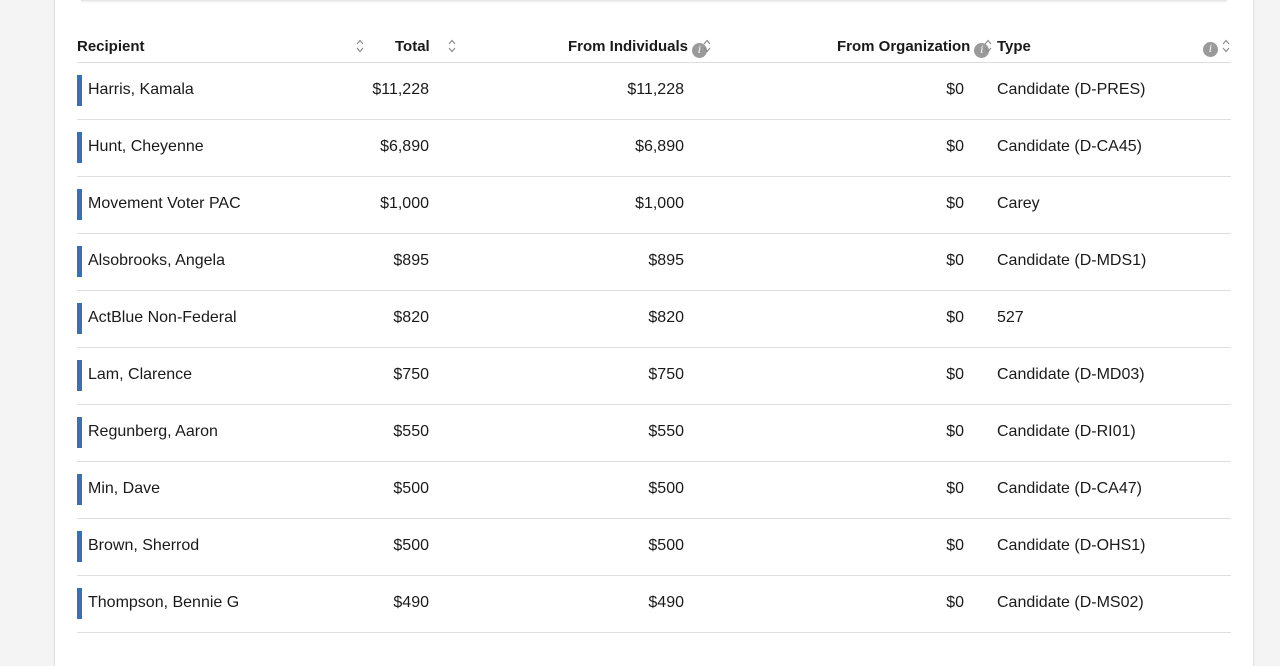 This screenshot has width=1280, height=666. I want to click on total-cell: $750, so click(411, 374).